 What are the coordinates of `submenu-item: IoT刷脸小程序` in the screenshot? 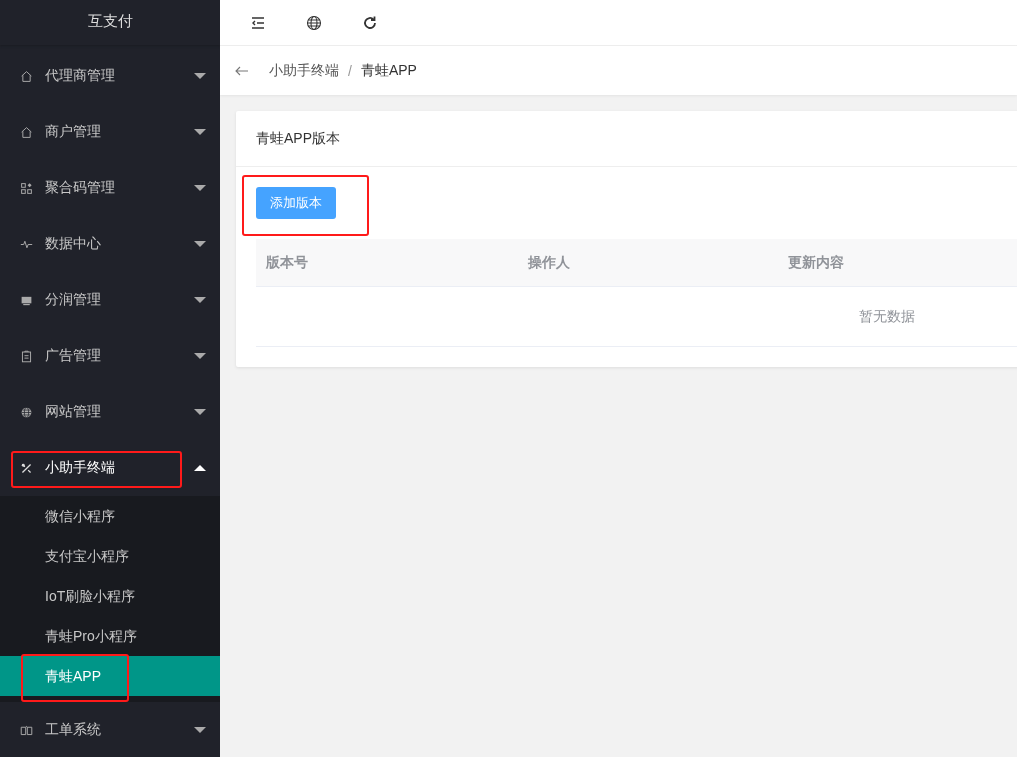 It's located at (110, 596).